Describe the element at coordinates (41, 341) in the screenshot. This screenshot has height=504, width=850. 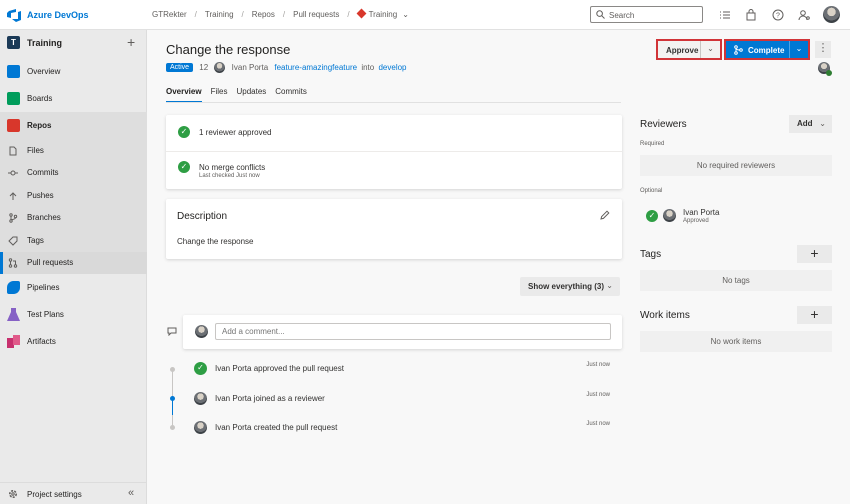
I see `sidebar-item-label: Artifacts` at that location.